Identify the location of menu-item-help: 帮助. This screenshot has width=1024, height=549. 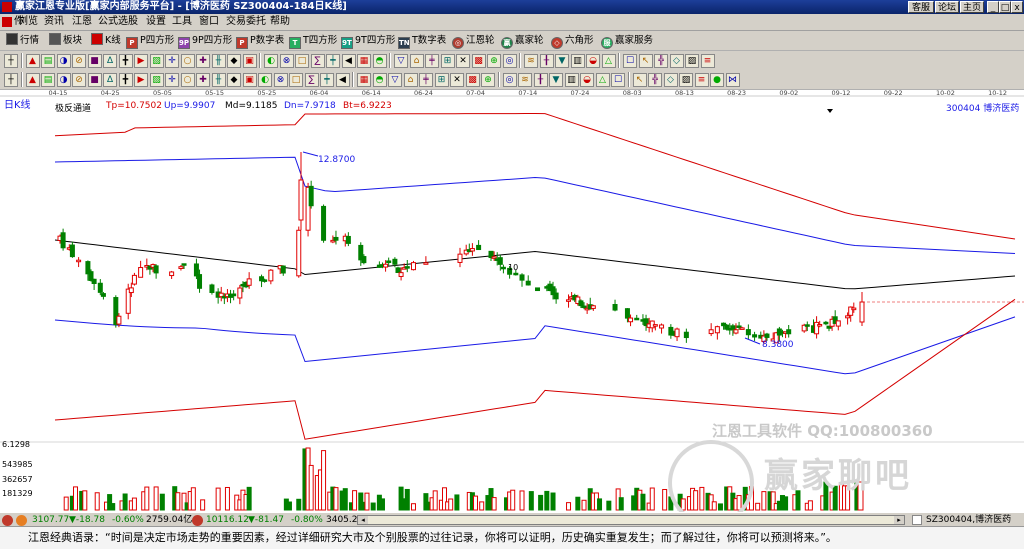
(280, 22).